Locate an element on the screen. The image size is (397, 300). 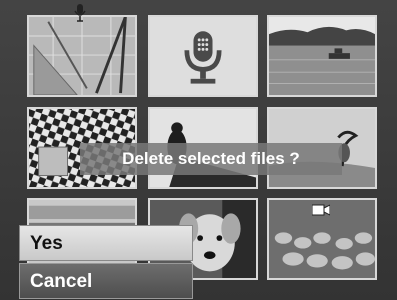
microphone-icon is located at coordinates (203, 57).